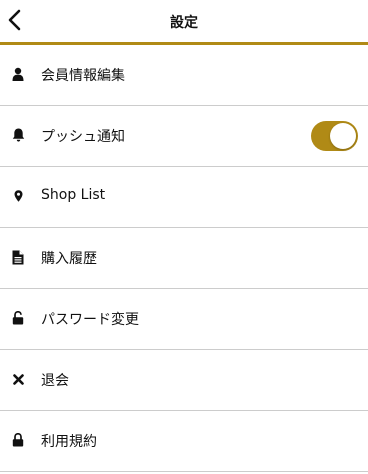  Describe the element at coordinates (343, 136) in the screenshot. I see `toggle-knob` at that location.